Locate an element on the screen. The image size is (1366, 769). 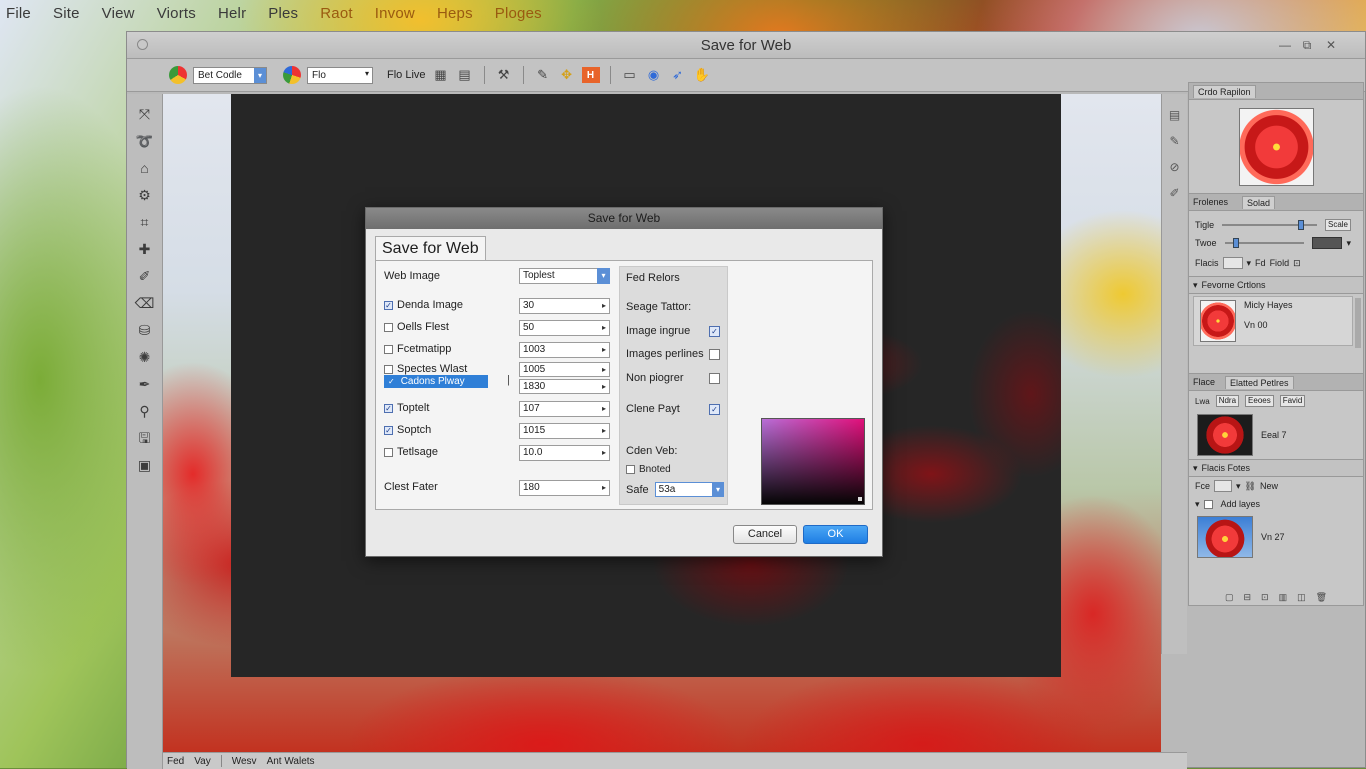
fiold-label: Fiold is located at coordinates (1280, 263).